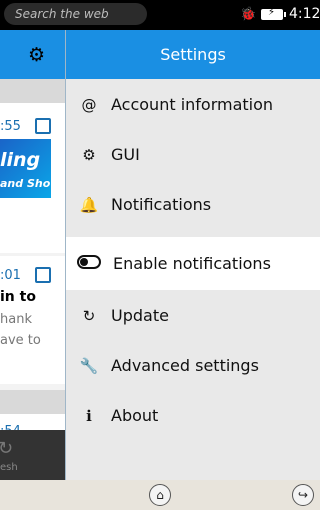  What do you see at coordinates (16, 319) in the screenshot?
I see `item-excerpt: hank` at bounding box center [16, 319].